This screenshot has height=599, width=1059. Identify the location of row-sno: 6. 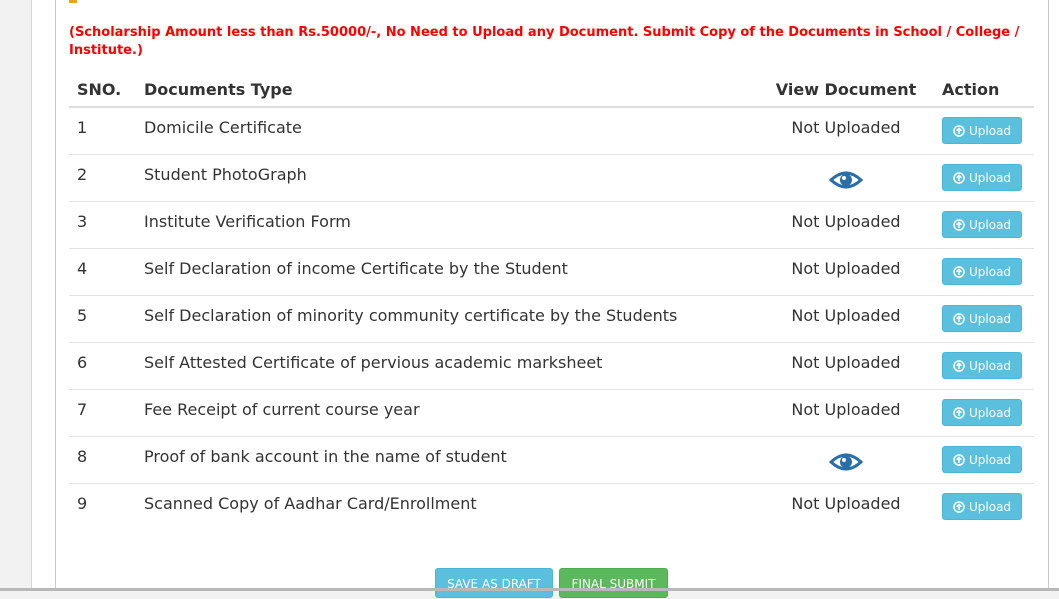
(102, 366).